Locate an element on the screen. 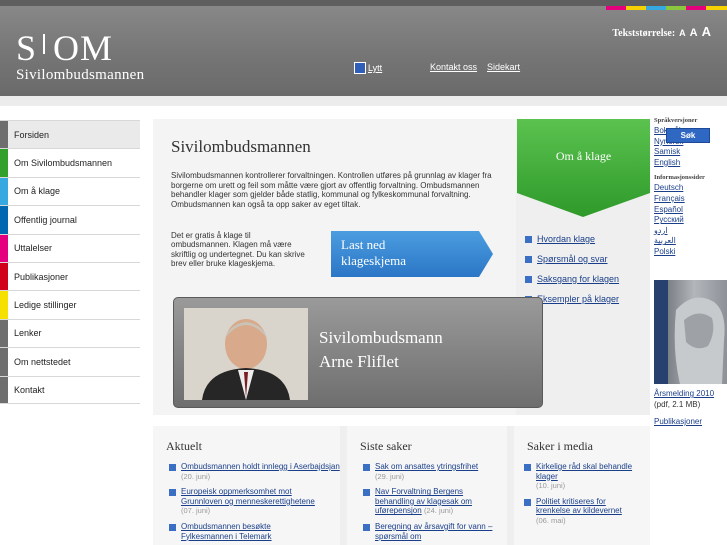 This screenshot has height=545, width=727. report-cover-illustration is located at coordinates (689, 332).